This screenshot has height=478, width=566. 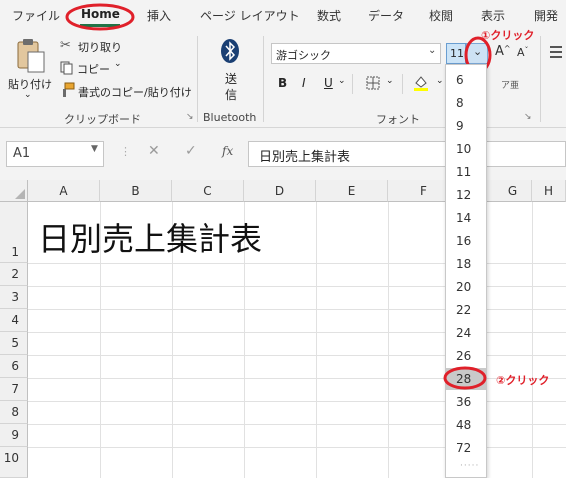 What do you see at coordinates (546, 15) in the screenshot?
I see `tab-developer: 開発` at bounding box center [546, 15].